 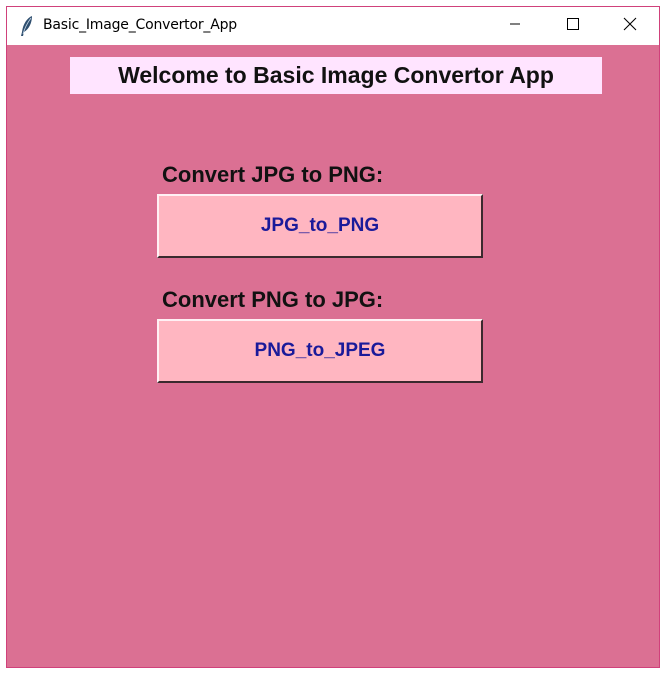 I want to click on png-to-jpg-label: Convert PNG to JPG:, so click(x=273, y=299).